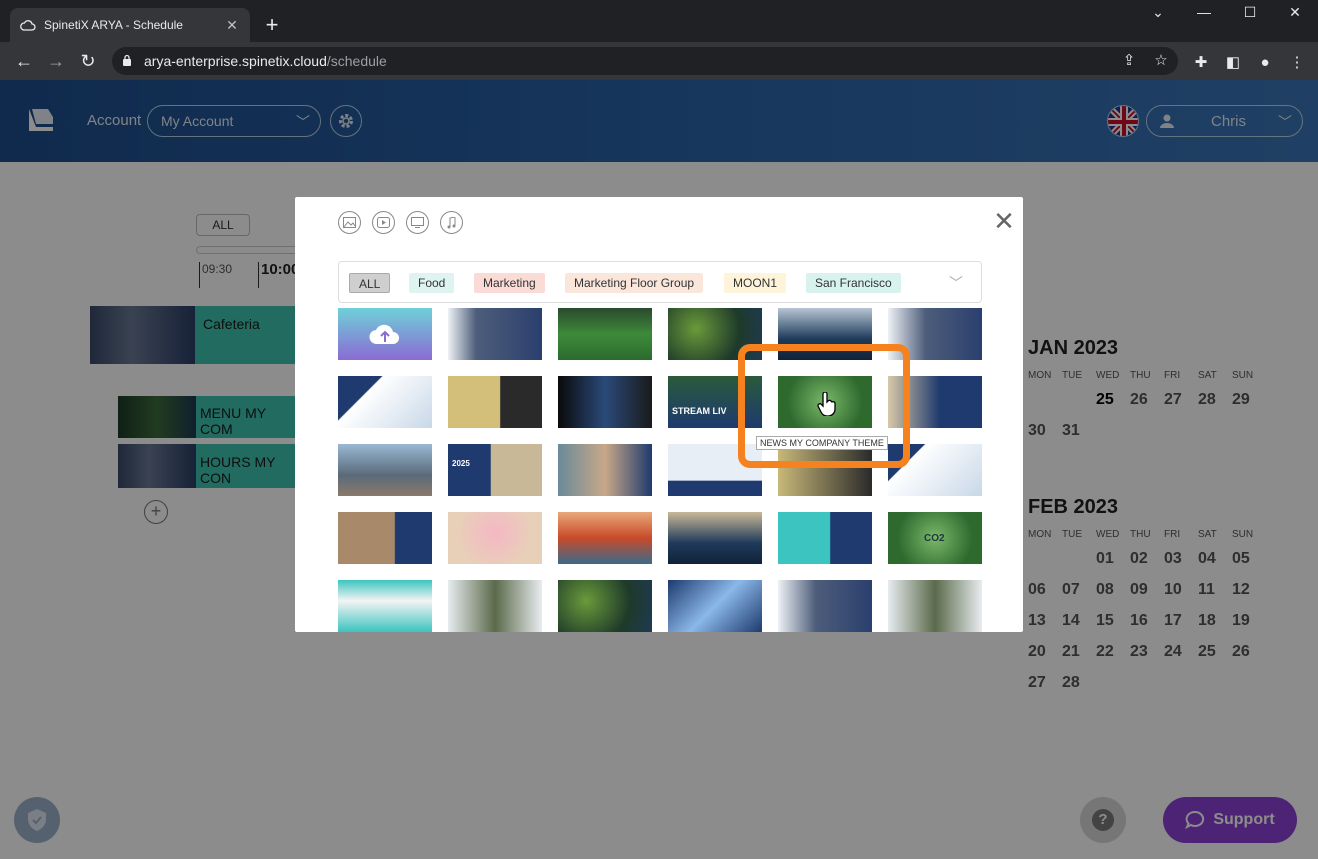 This screenshot has height=859, width=1318. Describe the element at coordinates (272, 26) in the screenshot. I see `new-tab-icon: +` at that location.